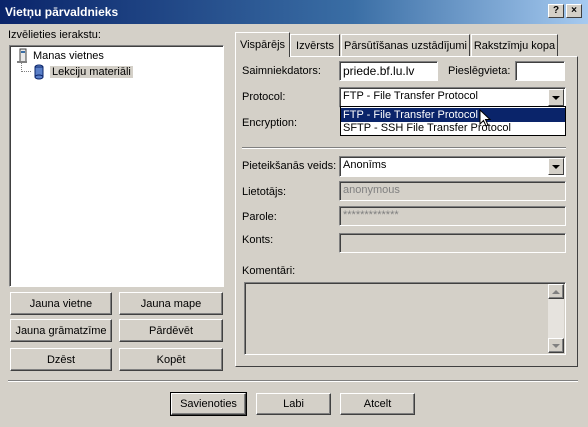  I want to click on help-icon: ?, so click(556, 10).